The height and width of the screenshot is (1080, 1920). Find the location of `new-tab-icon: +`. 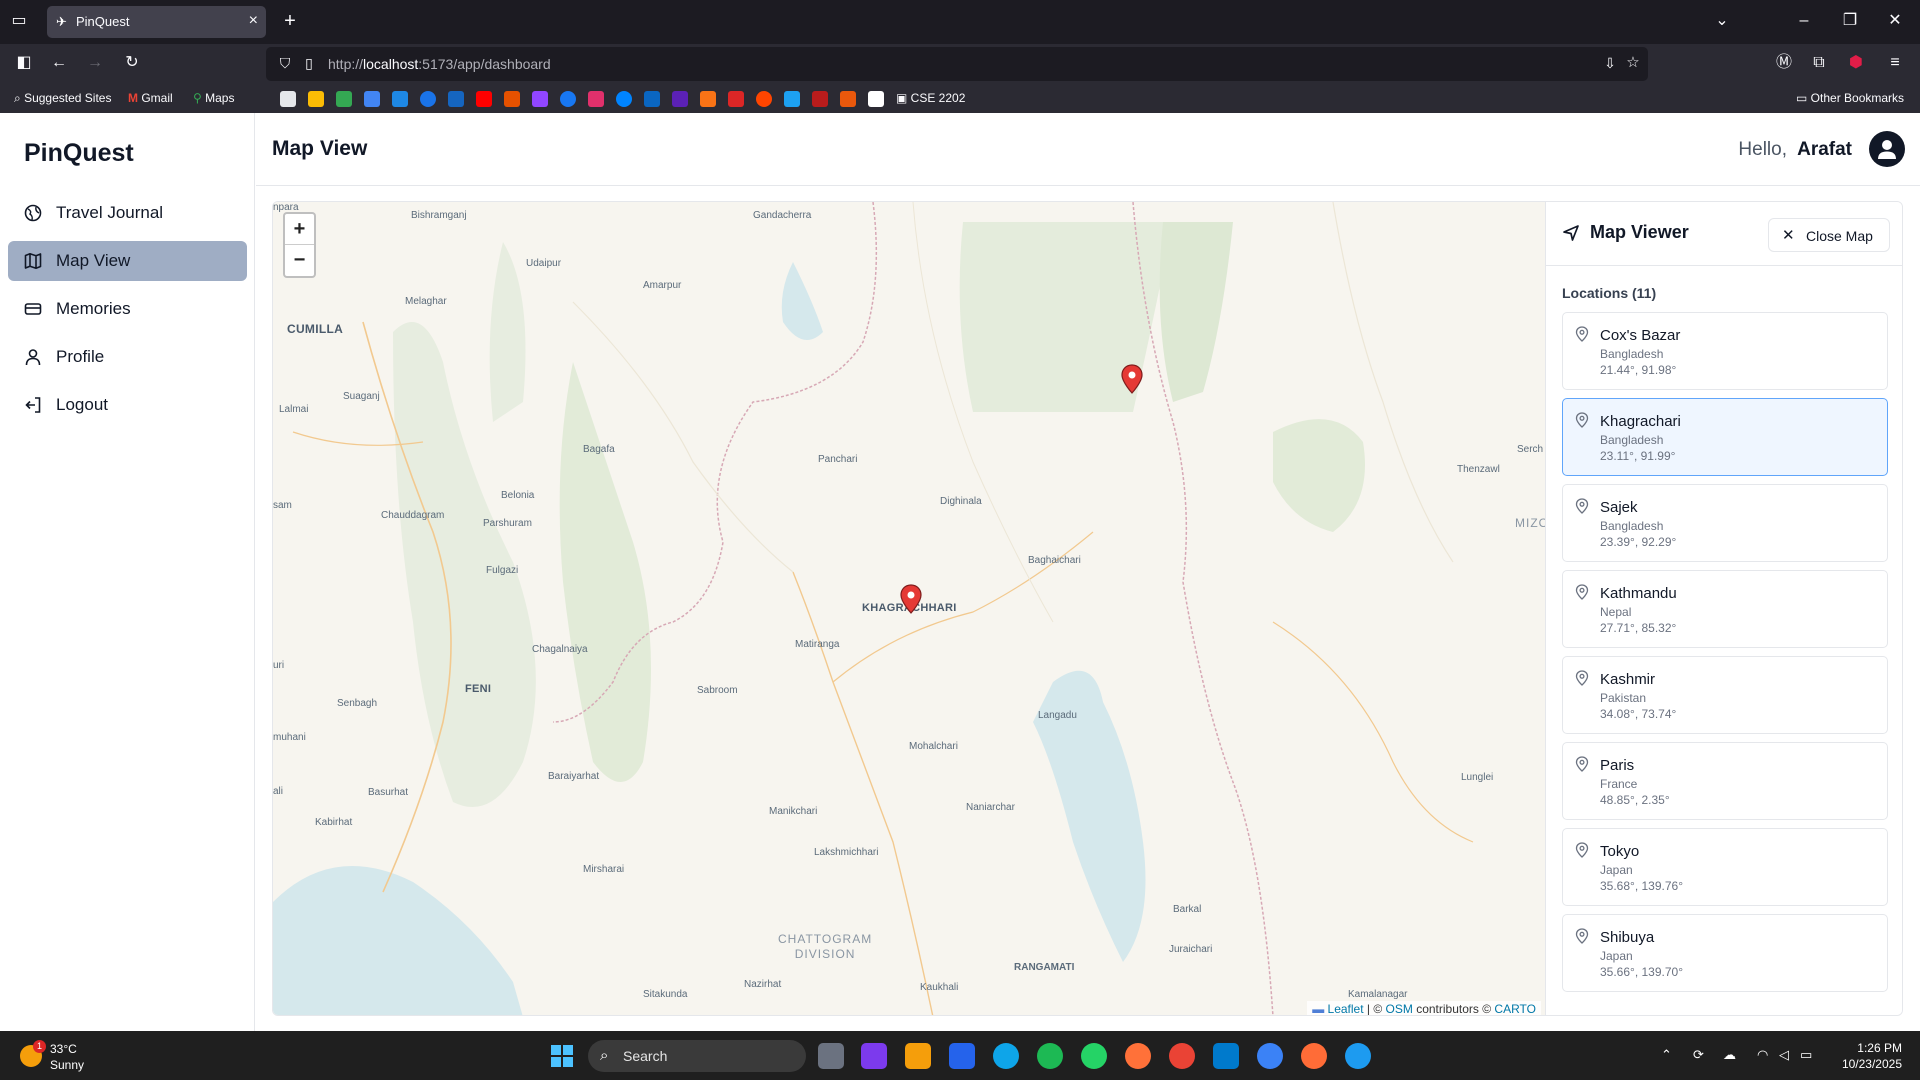

new-tab-icon: + is located at coordinates (290, 22).